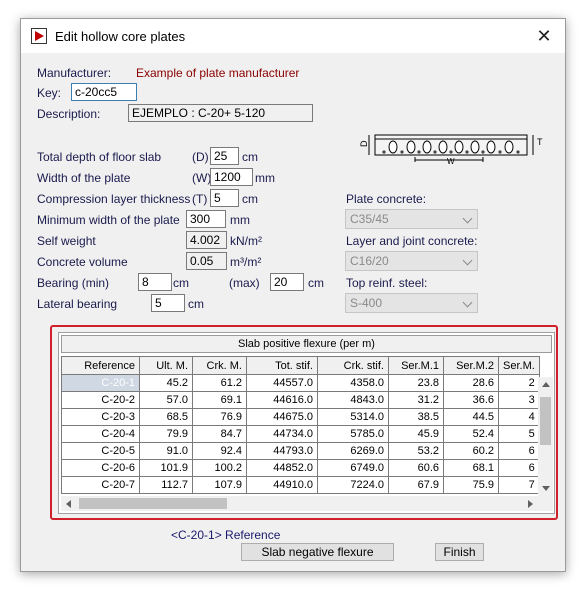 The height and width of the screenshot is (593, 585). I want to click on table-cell: 36.6, so click(471, 400).